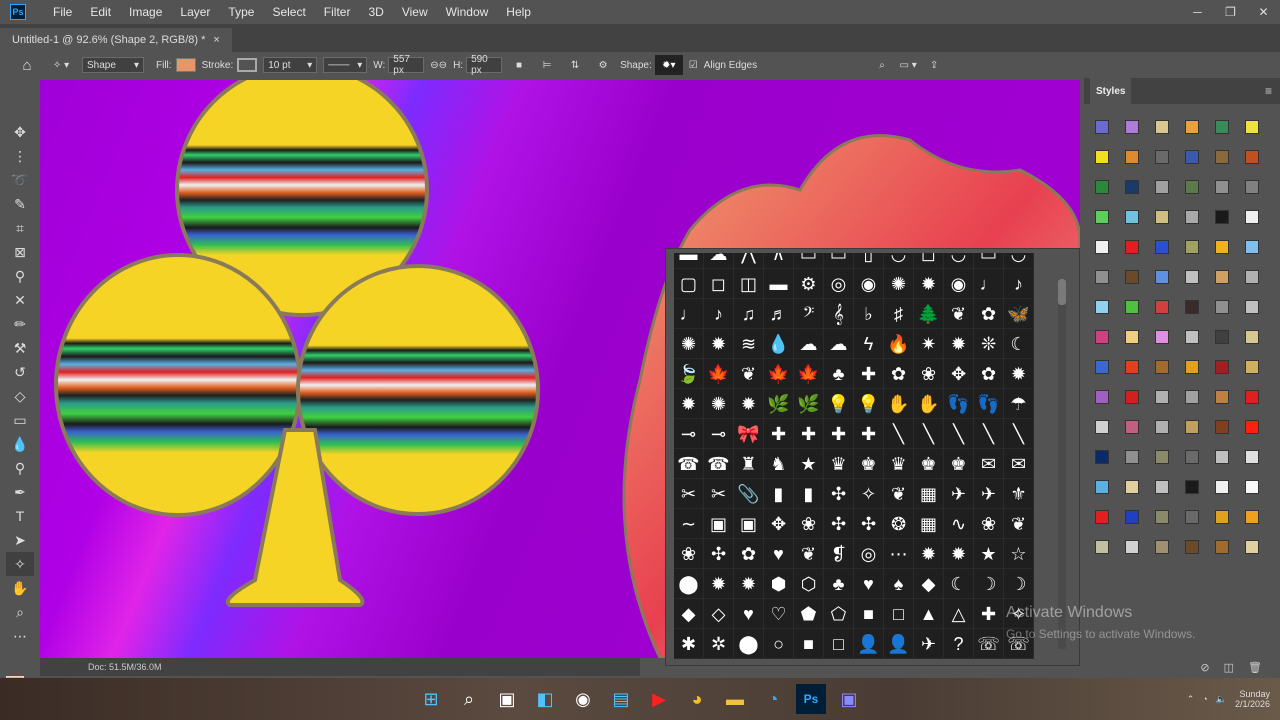 Image resolution: width=1280 pixels, height=720 pixels. Describe the element at coordinates (20, 588) in the screenshot. I see `hand-tool-icon: ✋` at that location.